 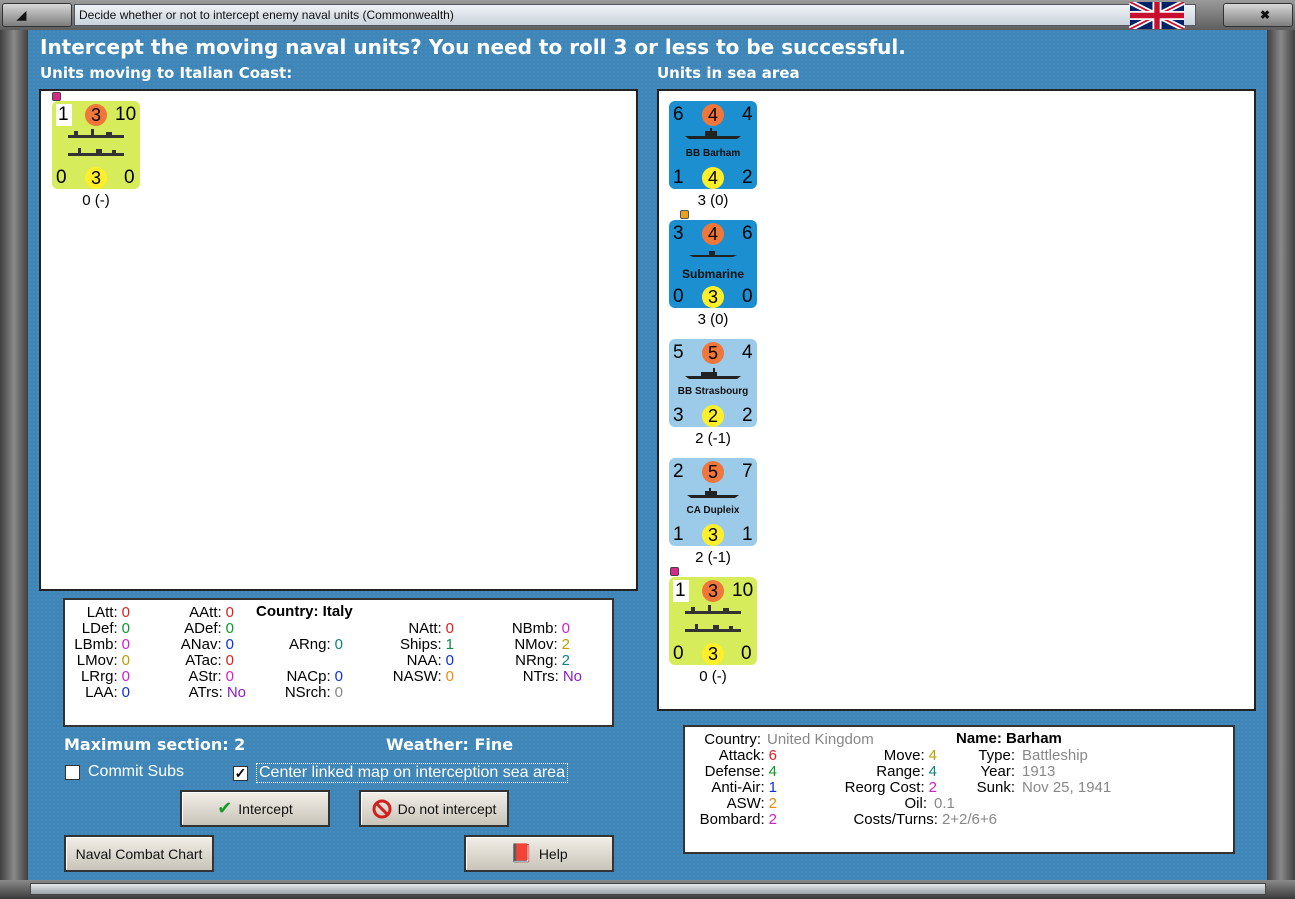 What do you see at coordinates (552, 676) in the screenshot?
I see `stat-ntrs: NTrs: No` at bounding box center [552, 676].